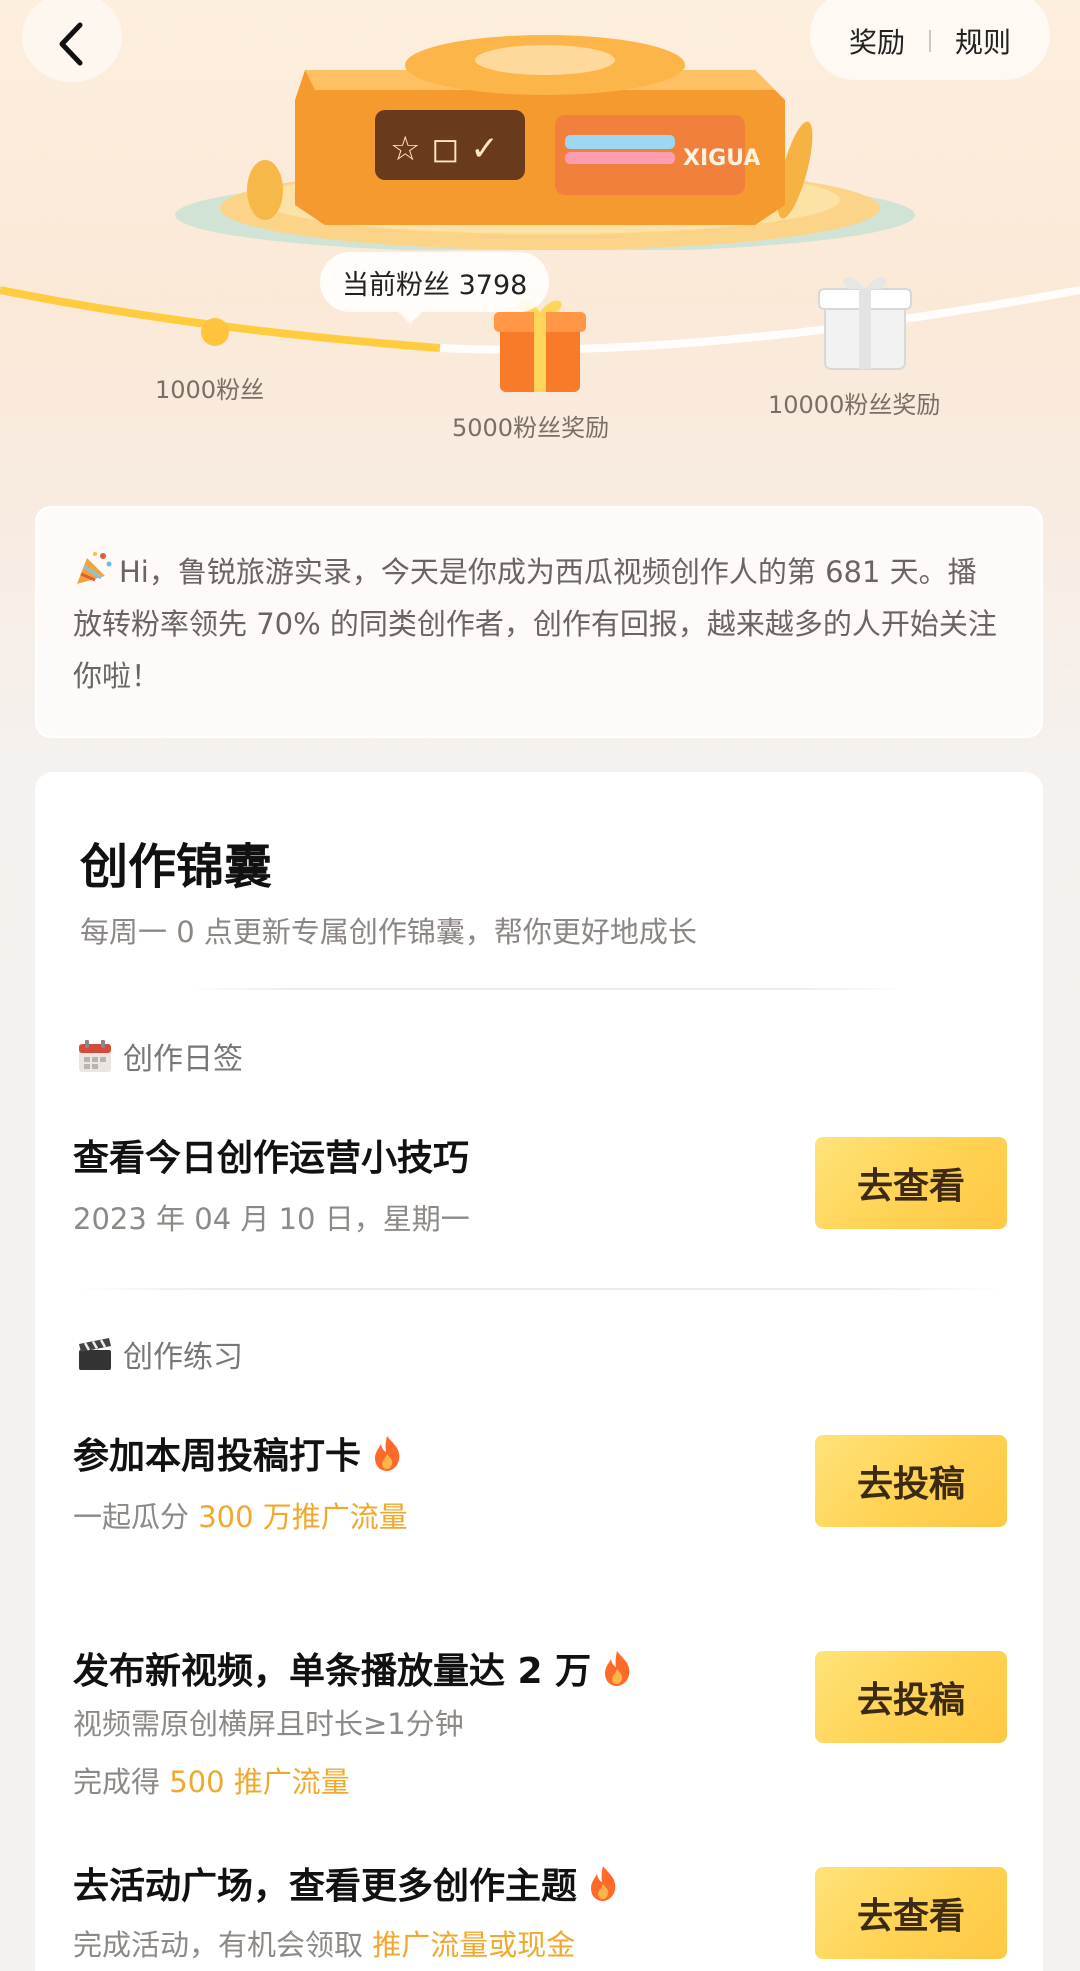  What do you see at coordinates (388, 932) in the screenshot?
I see `card-subtitle: 每周一 0 点更新专属创作锦囊，帮你更好地成长` at bounding box center [388, 932].